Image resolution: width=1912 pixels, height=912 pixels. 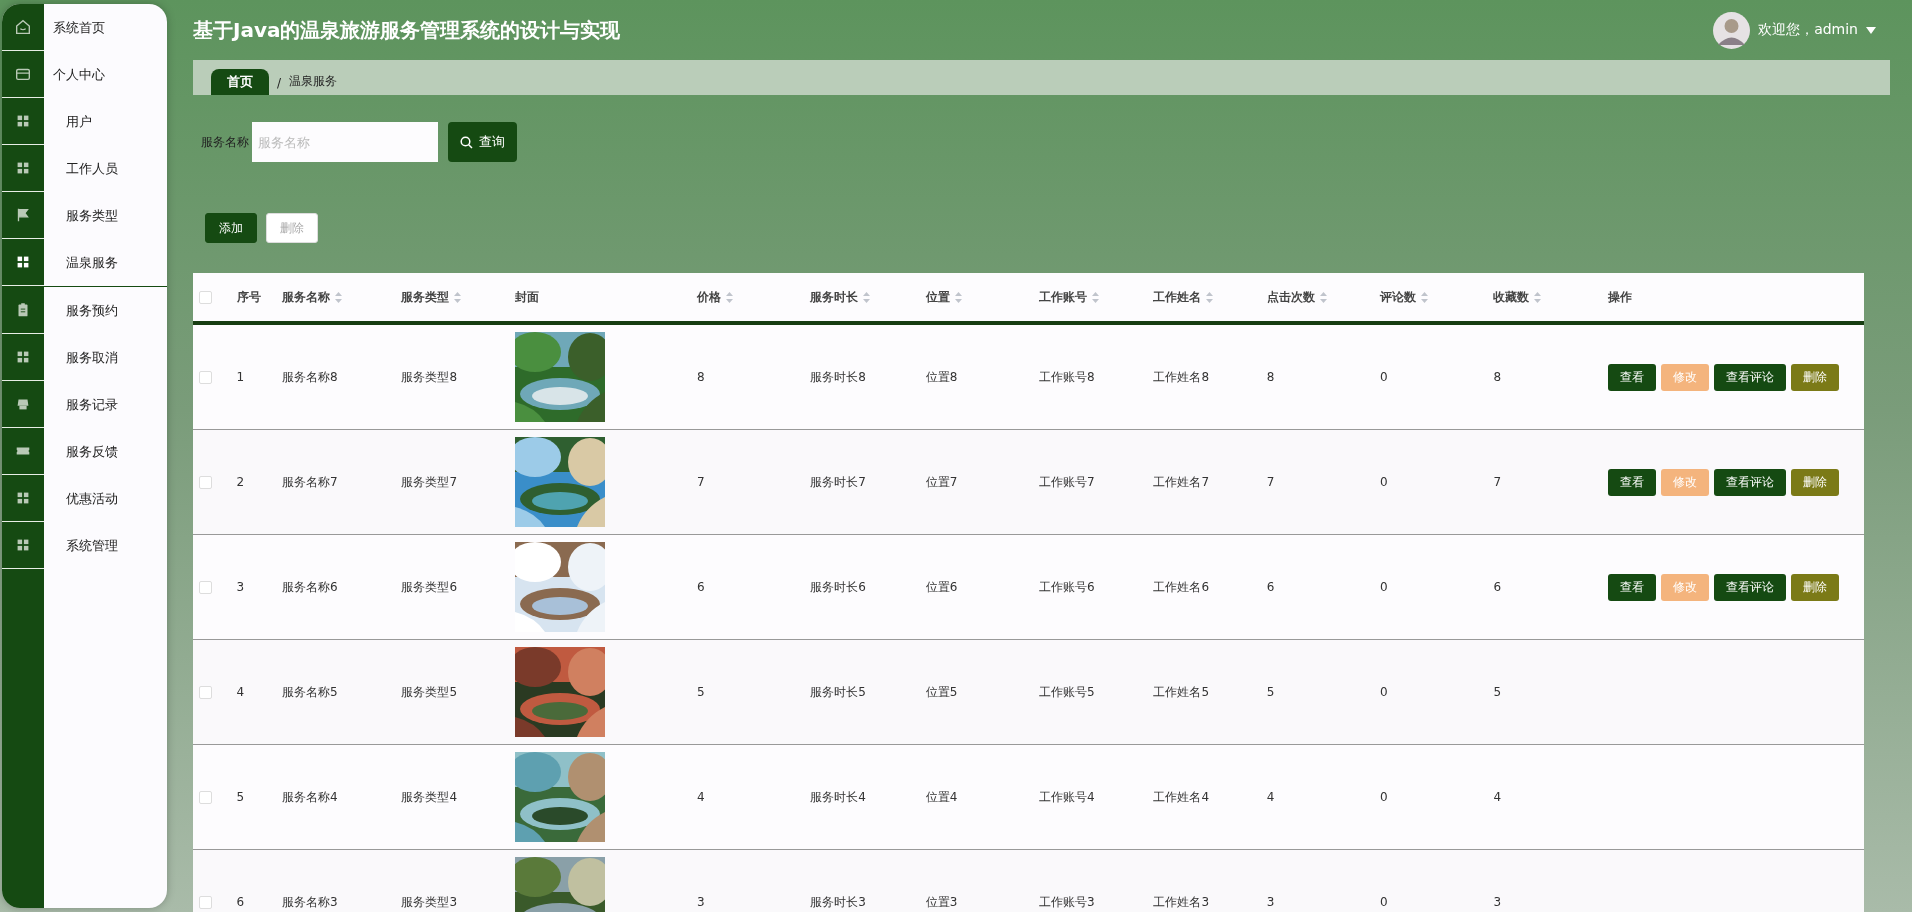 What do you see at coordinates (1067, 481) in the screenshot?
I see `table-cell: 工作账号7` at bounding box center [1067, 481].